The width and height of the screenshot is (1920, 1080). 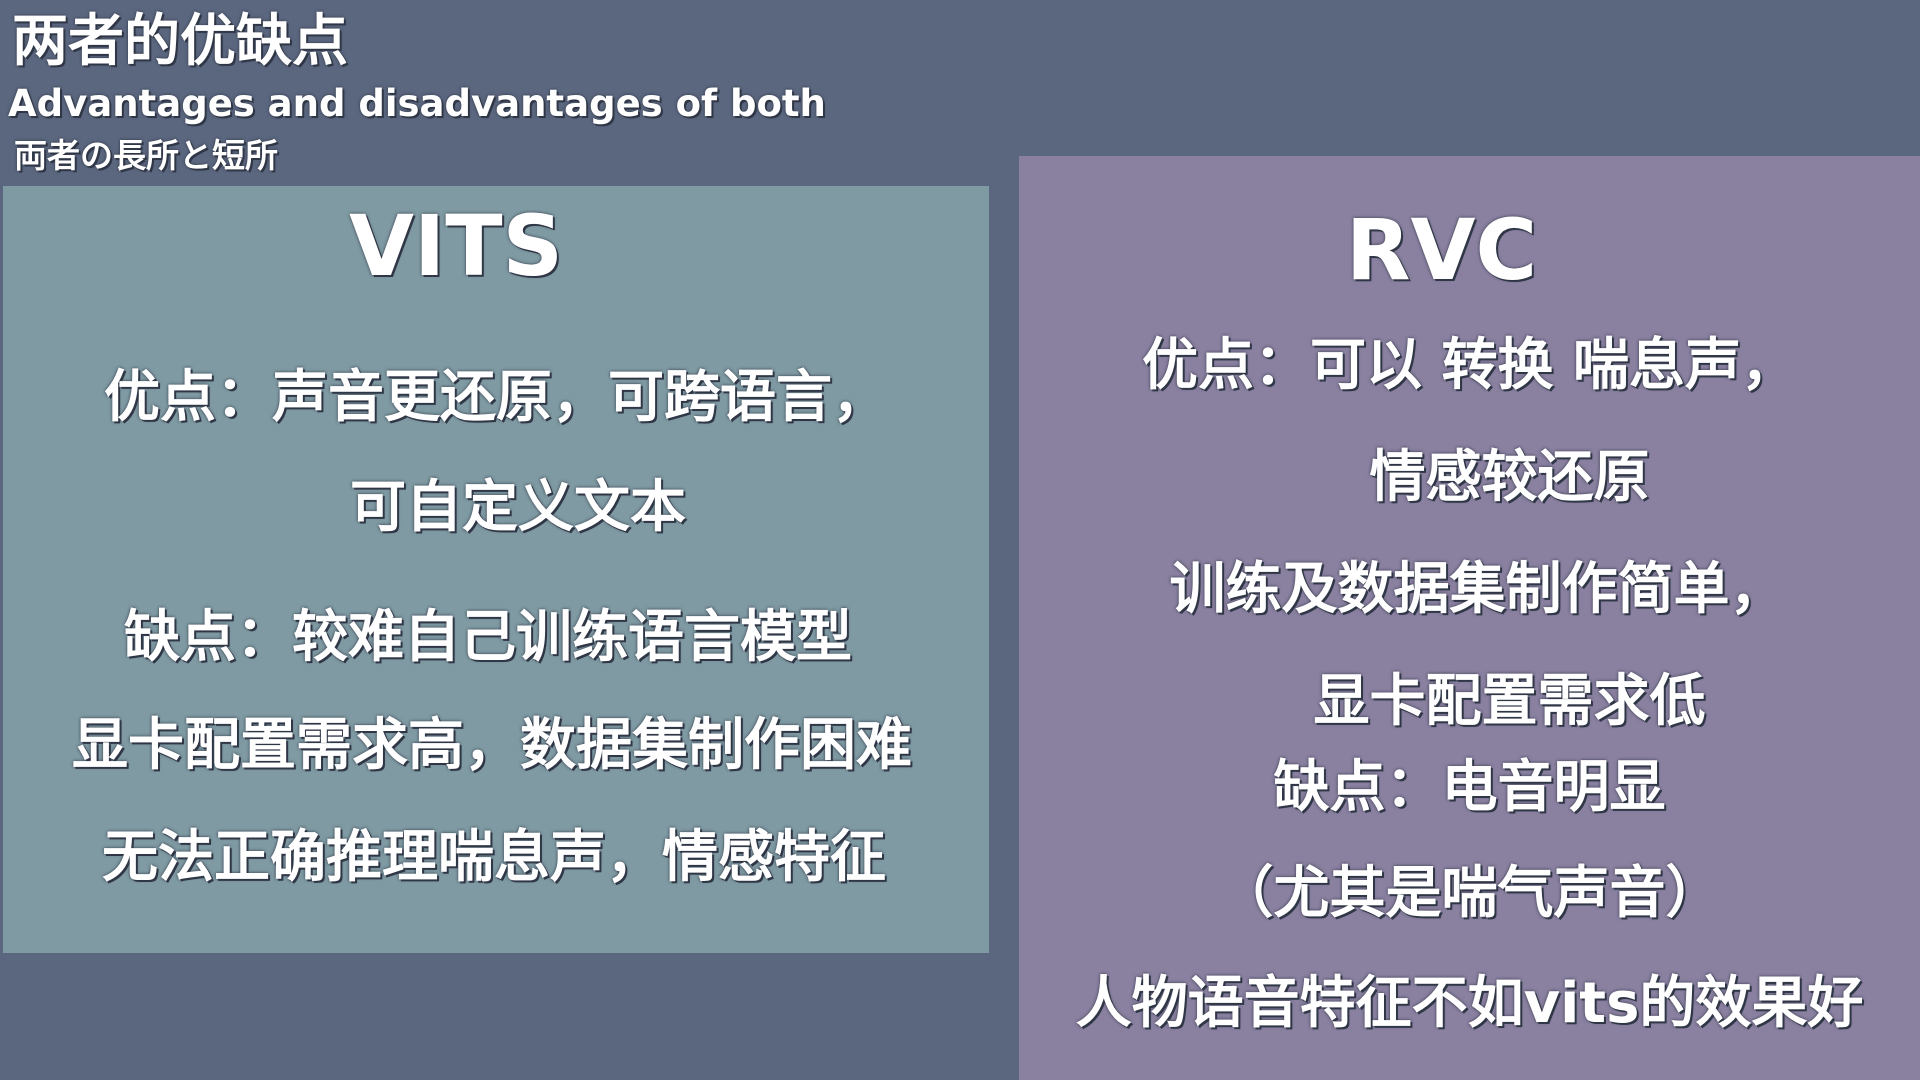 What do you see at coordinates (180, 41) in the screenshot?
I see `page-title: 两者的优缺点` at bounding box center [180, 41].